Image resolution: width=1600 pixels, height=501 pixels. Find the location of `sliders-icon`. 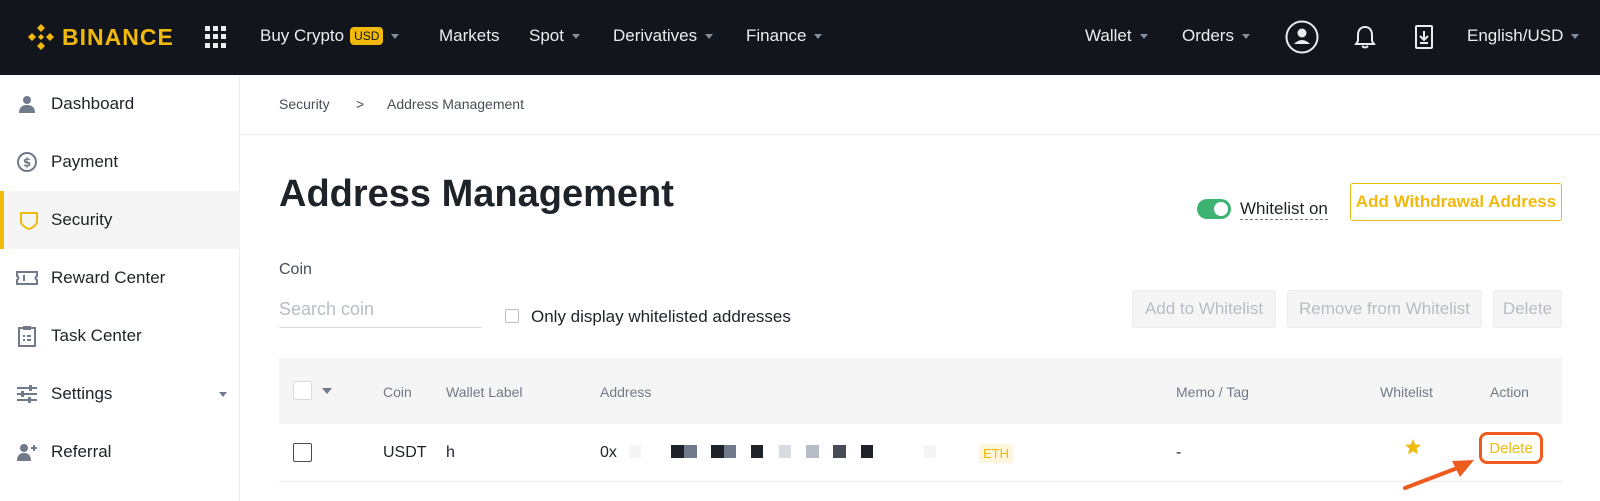

sliders-icon is located at coordinates (27, 394).